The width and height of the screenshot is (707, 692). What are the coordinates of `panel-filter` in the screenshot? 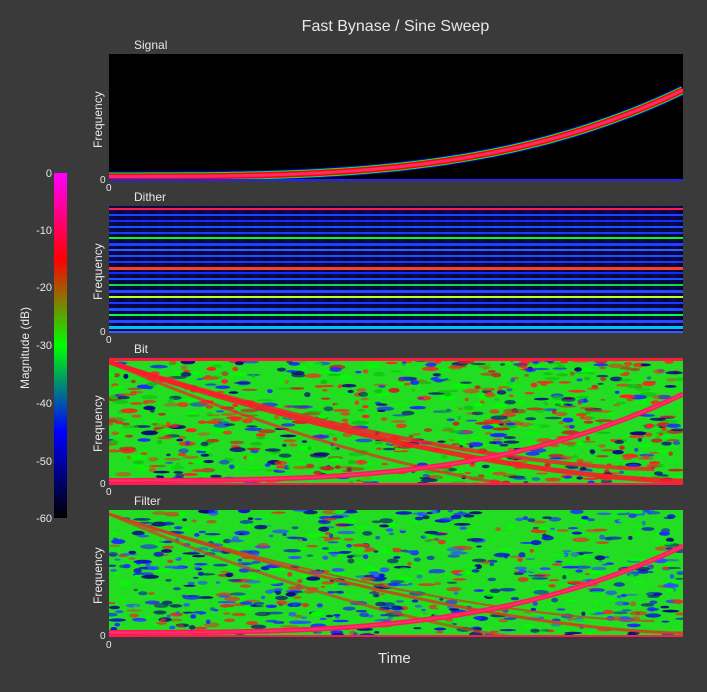 It's located at (396, 573).